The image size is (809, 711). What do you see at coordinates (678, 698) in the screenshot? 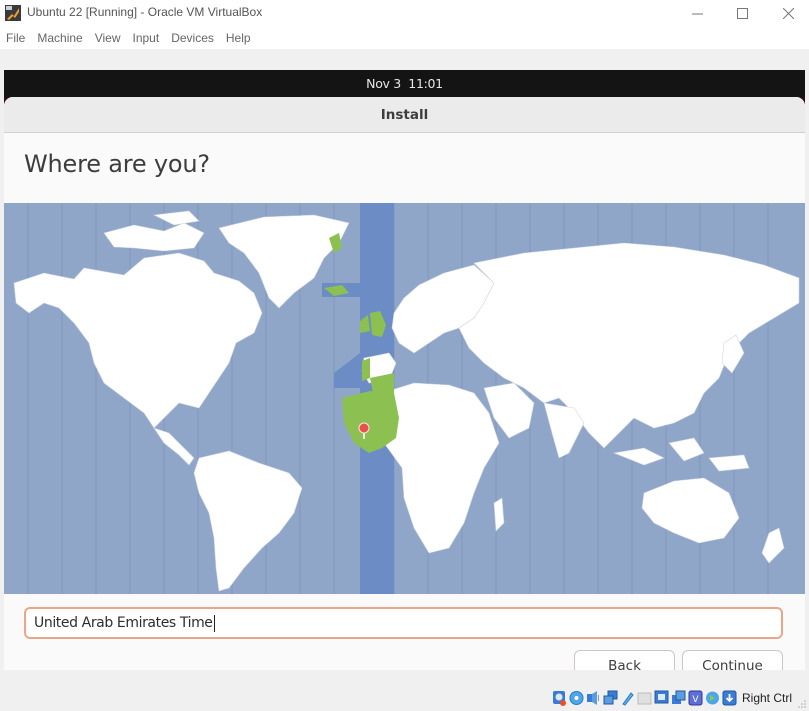
I see `video-capture-icon` at bounding box center [678, 698].